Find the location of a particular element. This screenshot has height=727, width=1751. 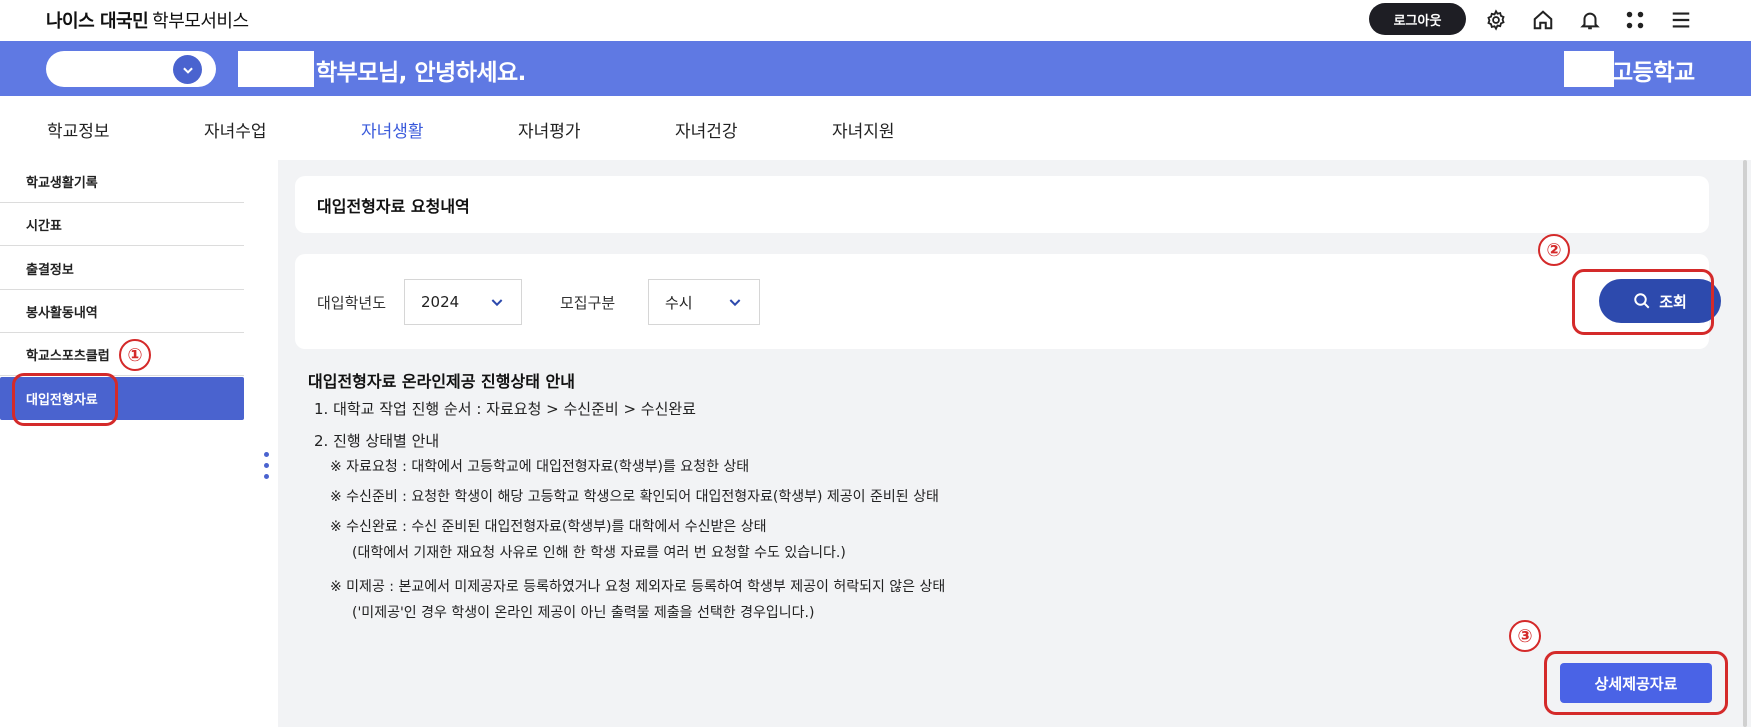

recruit-type-label: 모집구분 is located at coordinates (588, 303).